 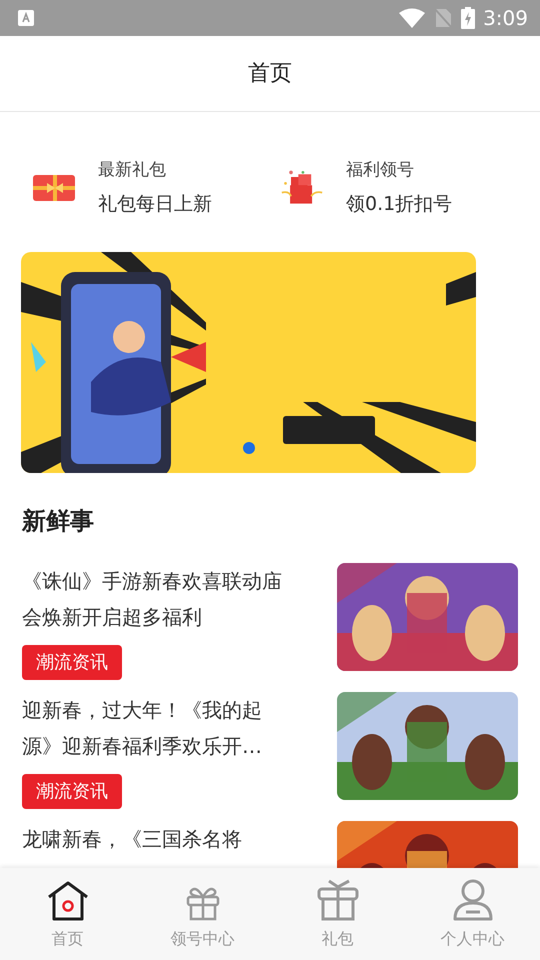 I want to click on person-icon, so click(x=473, y=900).